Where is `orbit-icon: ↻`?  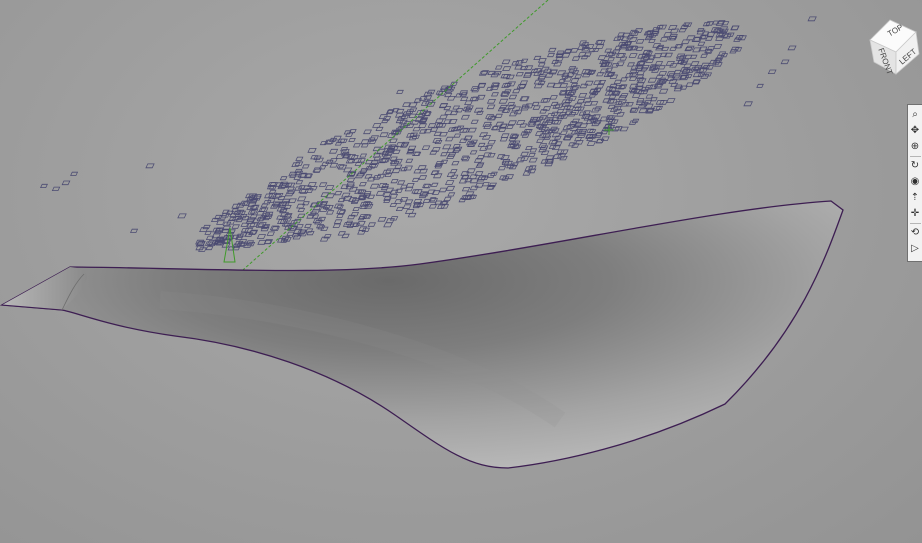 orbit-icon: ↻ is located at coordinates (915, 166).